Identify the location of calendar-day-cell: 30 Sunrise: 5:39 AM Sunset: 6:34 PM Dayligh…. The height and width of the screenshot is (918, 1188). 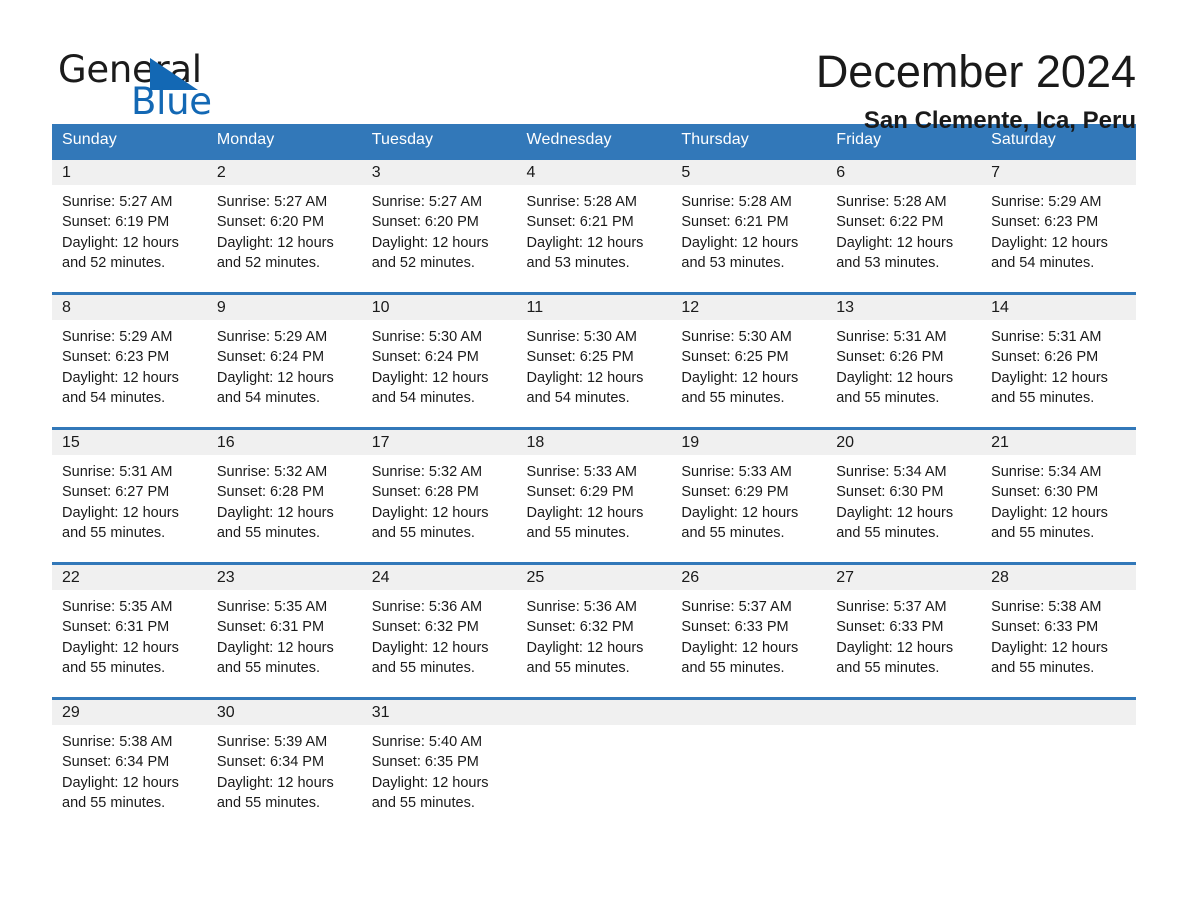
(284, 765).